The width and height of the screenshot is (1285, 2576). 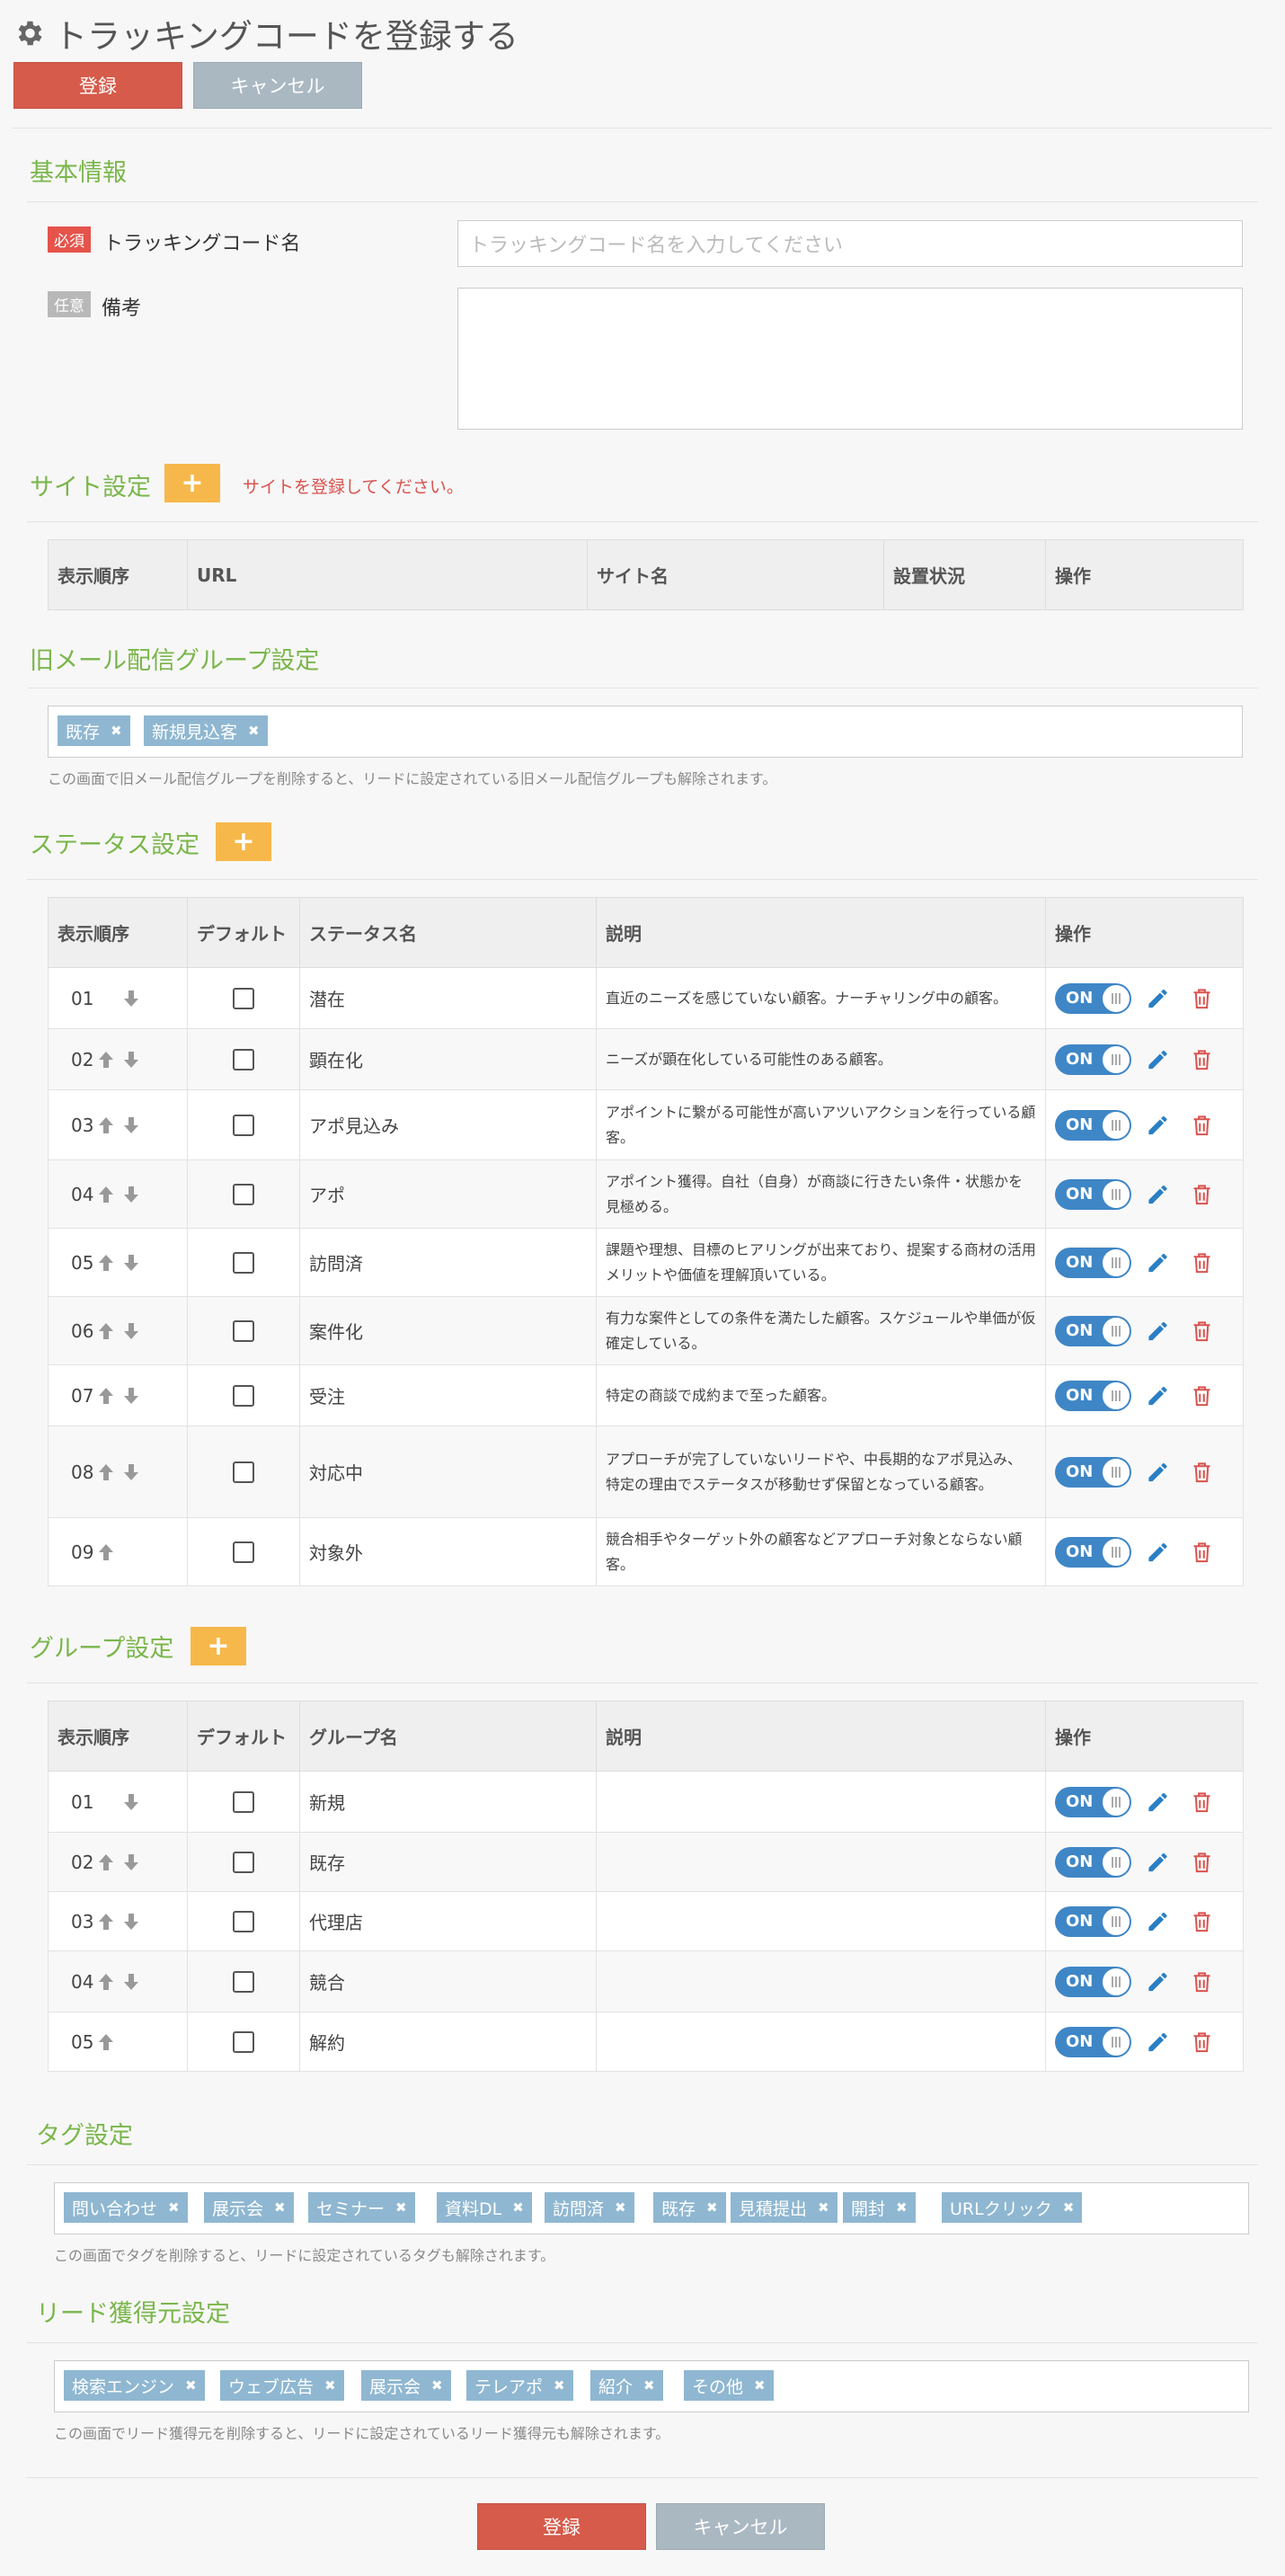 What do you see at coordinates (218, 1646) in the screenshot?
I see `add-group-button: +` at bounding box center [218, 1646].